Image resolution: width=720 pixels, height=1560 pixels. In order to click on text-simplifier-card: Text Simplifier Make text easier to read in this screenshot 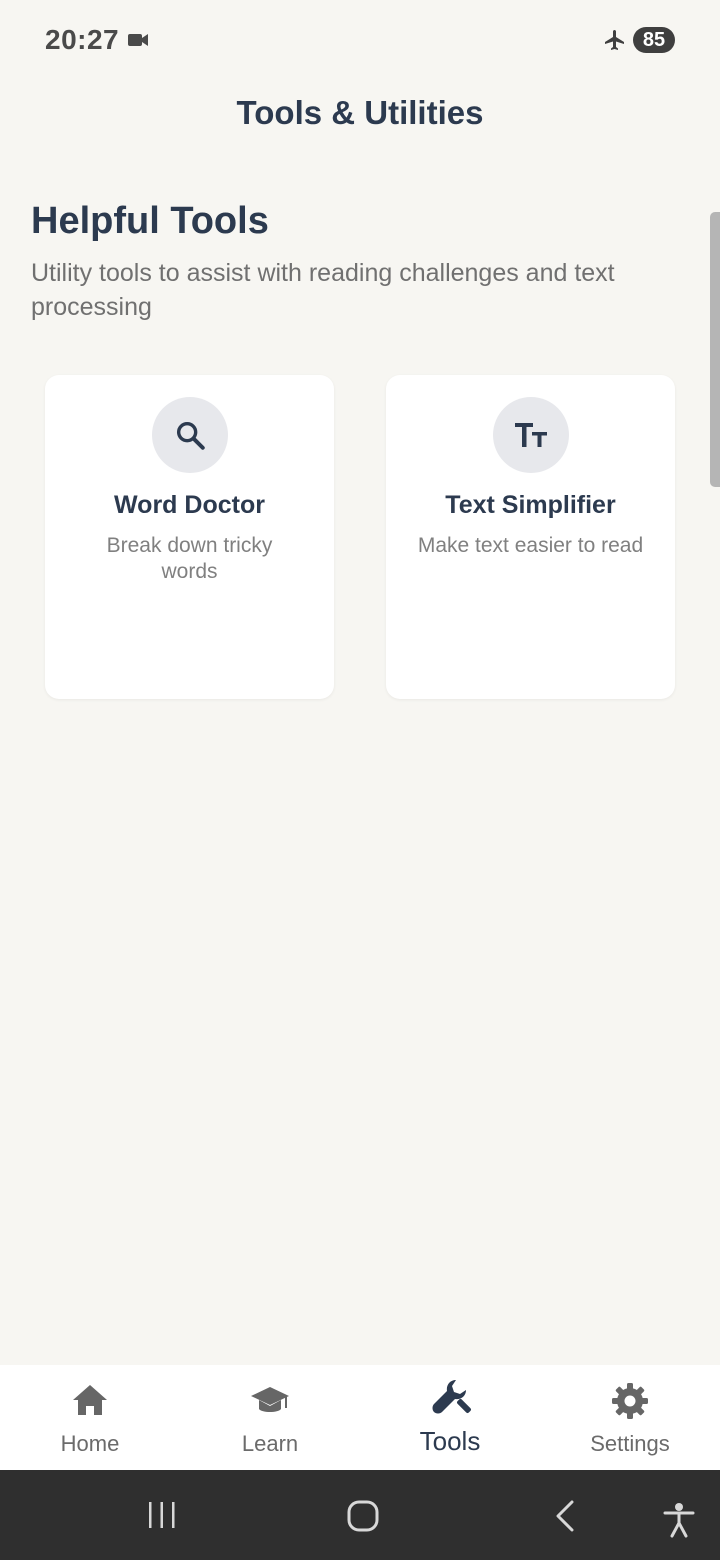, I will do `click(530, 537)`.